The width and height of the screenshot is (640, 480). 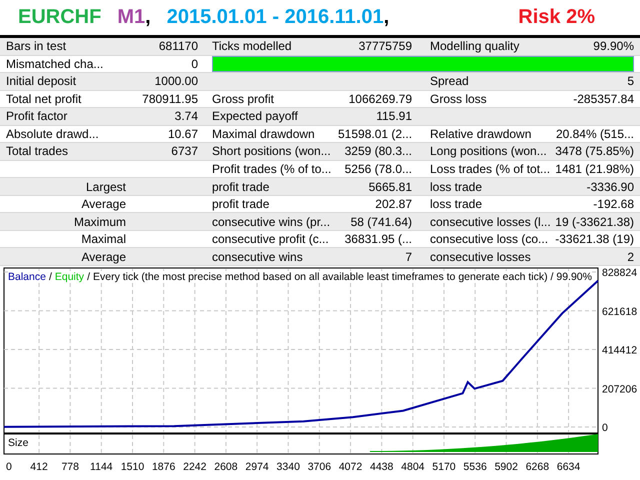 What do you see at coordinates (613, 204) in the screenshot?
I see `report-value: -192.68` at bounding box center [613, 204].